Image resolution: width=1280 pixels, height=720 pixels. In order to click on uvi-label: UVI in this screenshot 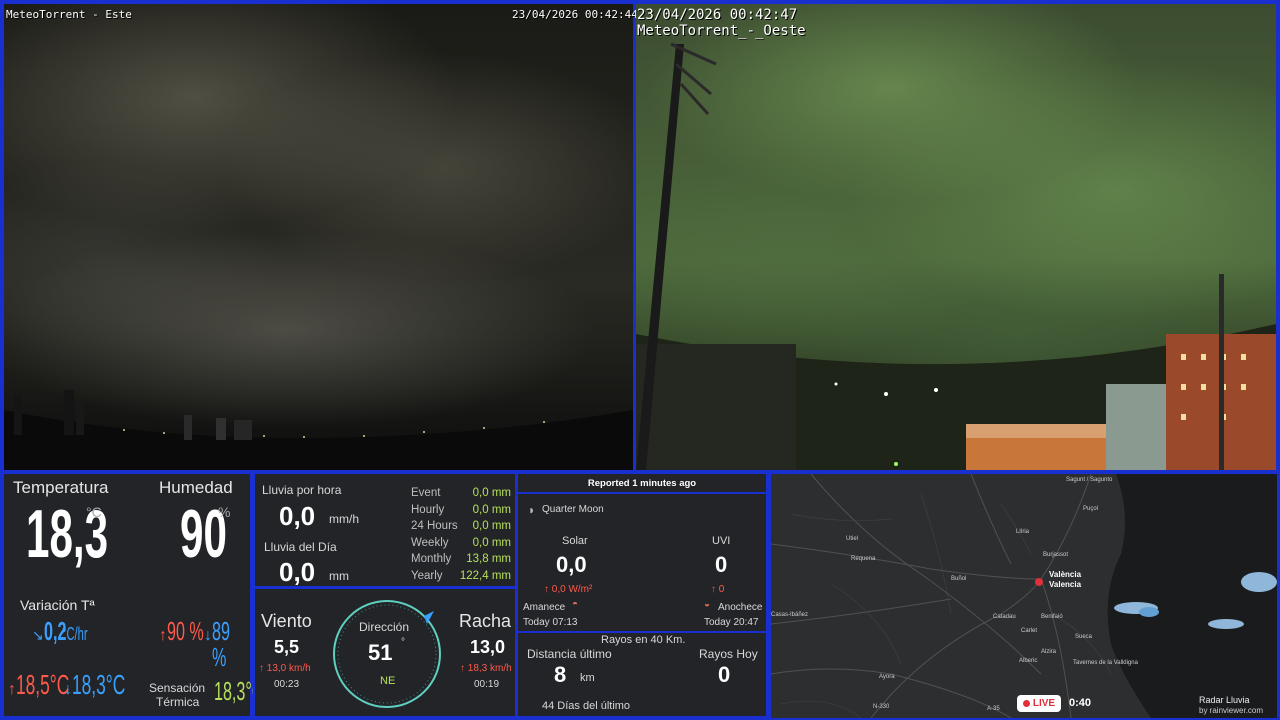, I will do `click(721, 541)`.